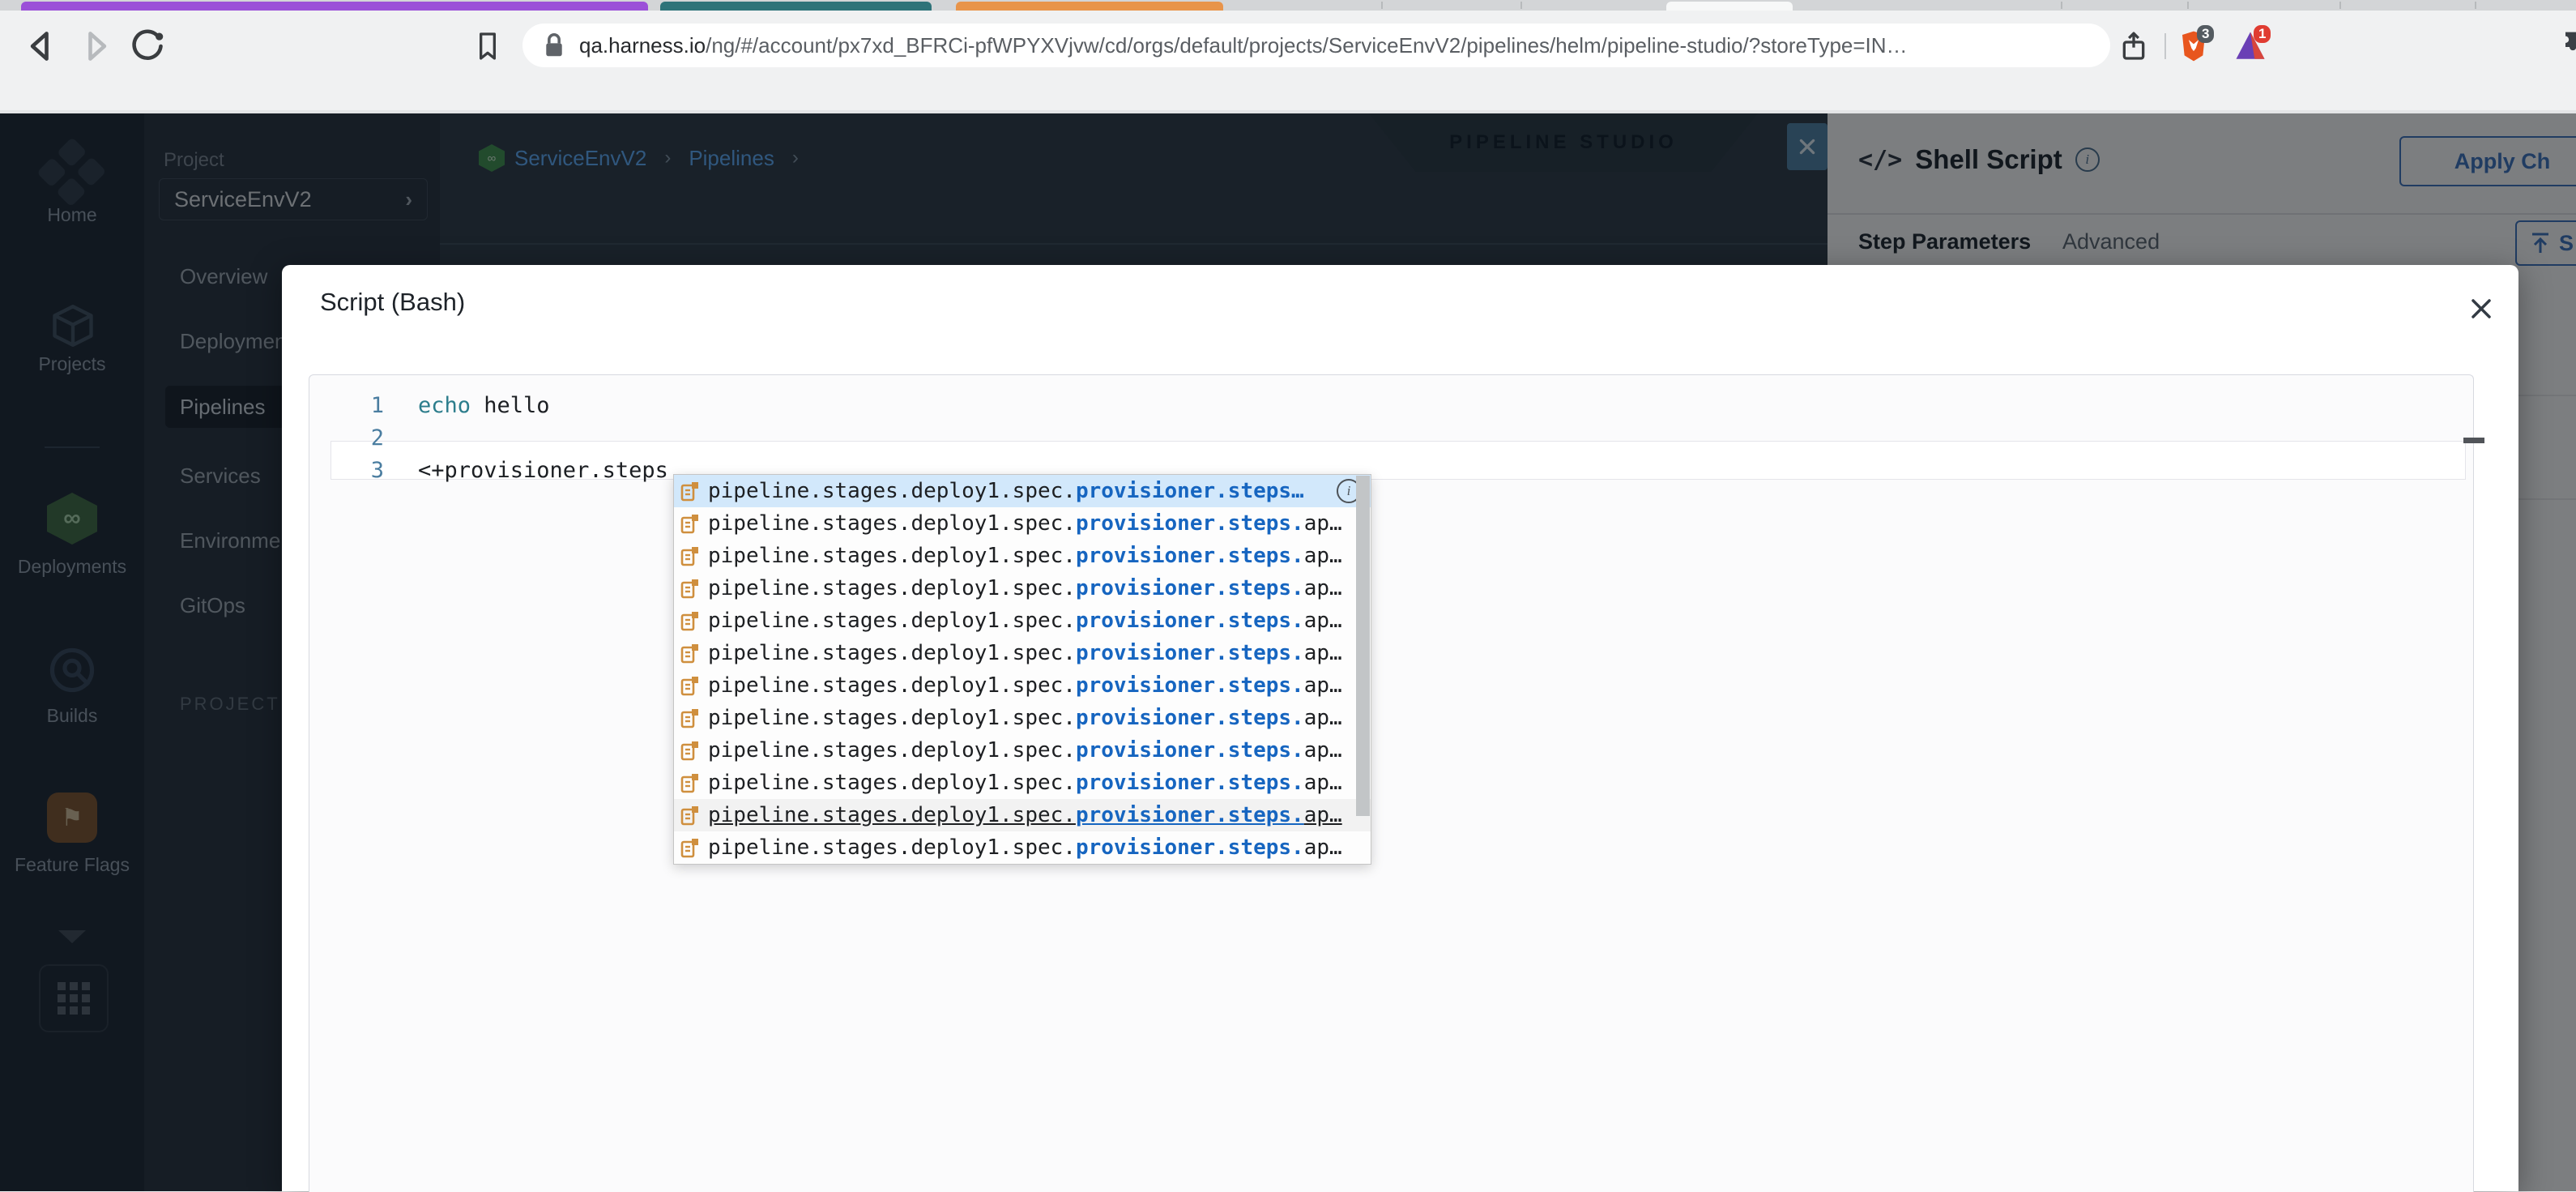 Image resolution: width=2576 pixels, height=1192 pixels. Describe the element at coordinates (1288, 121) in the screenshot. I see `bookmarks-bar: Harness Q4 Q1` at that location.